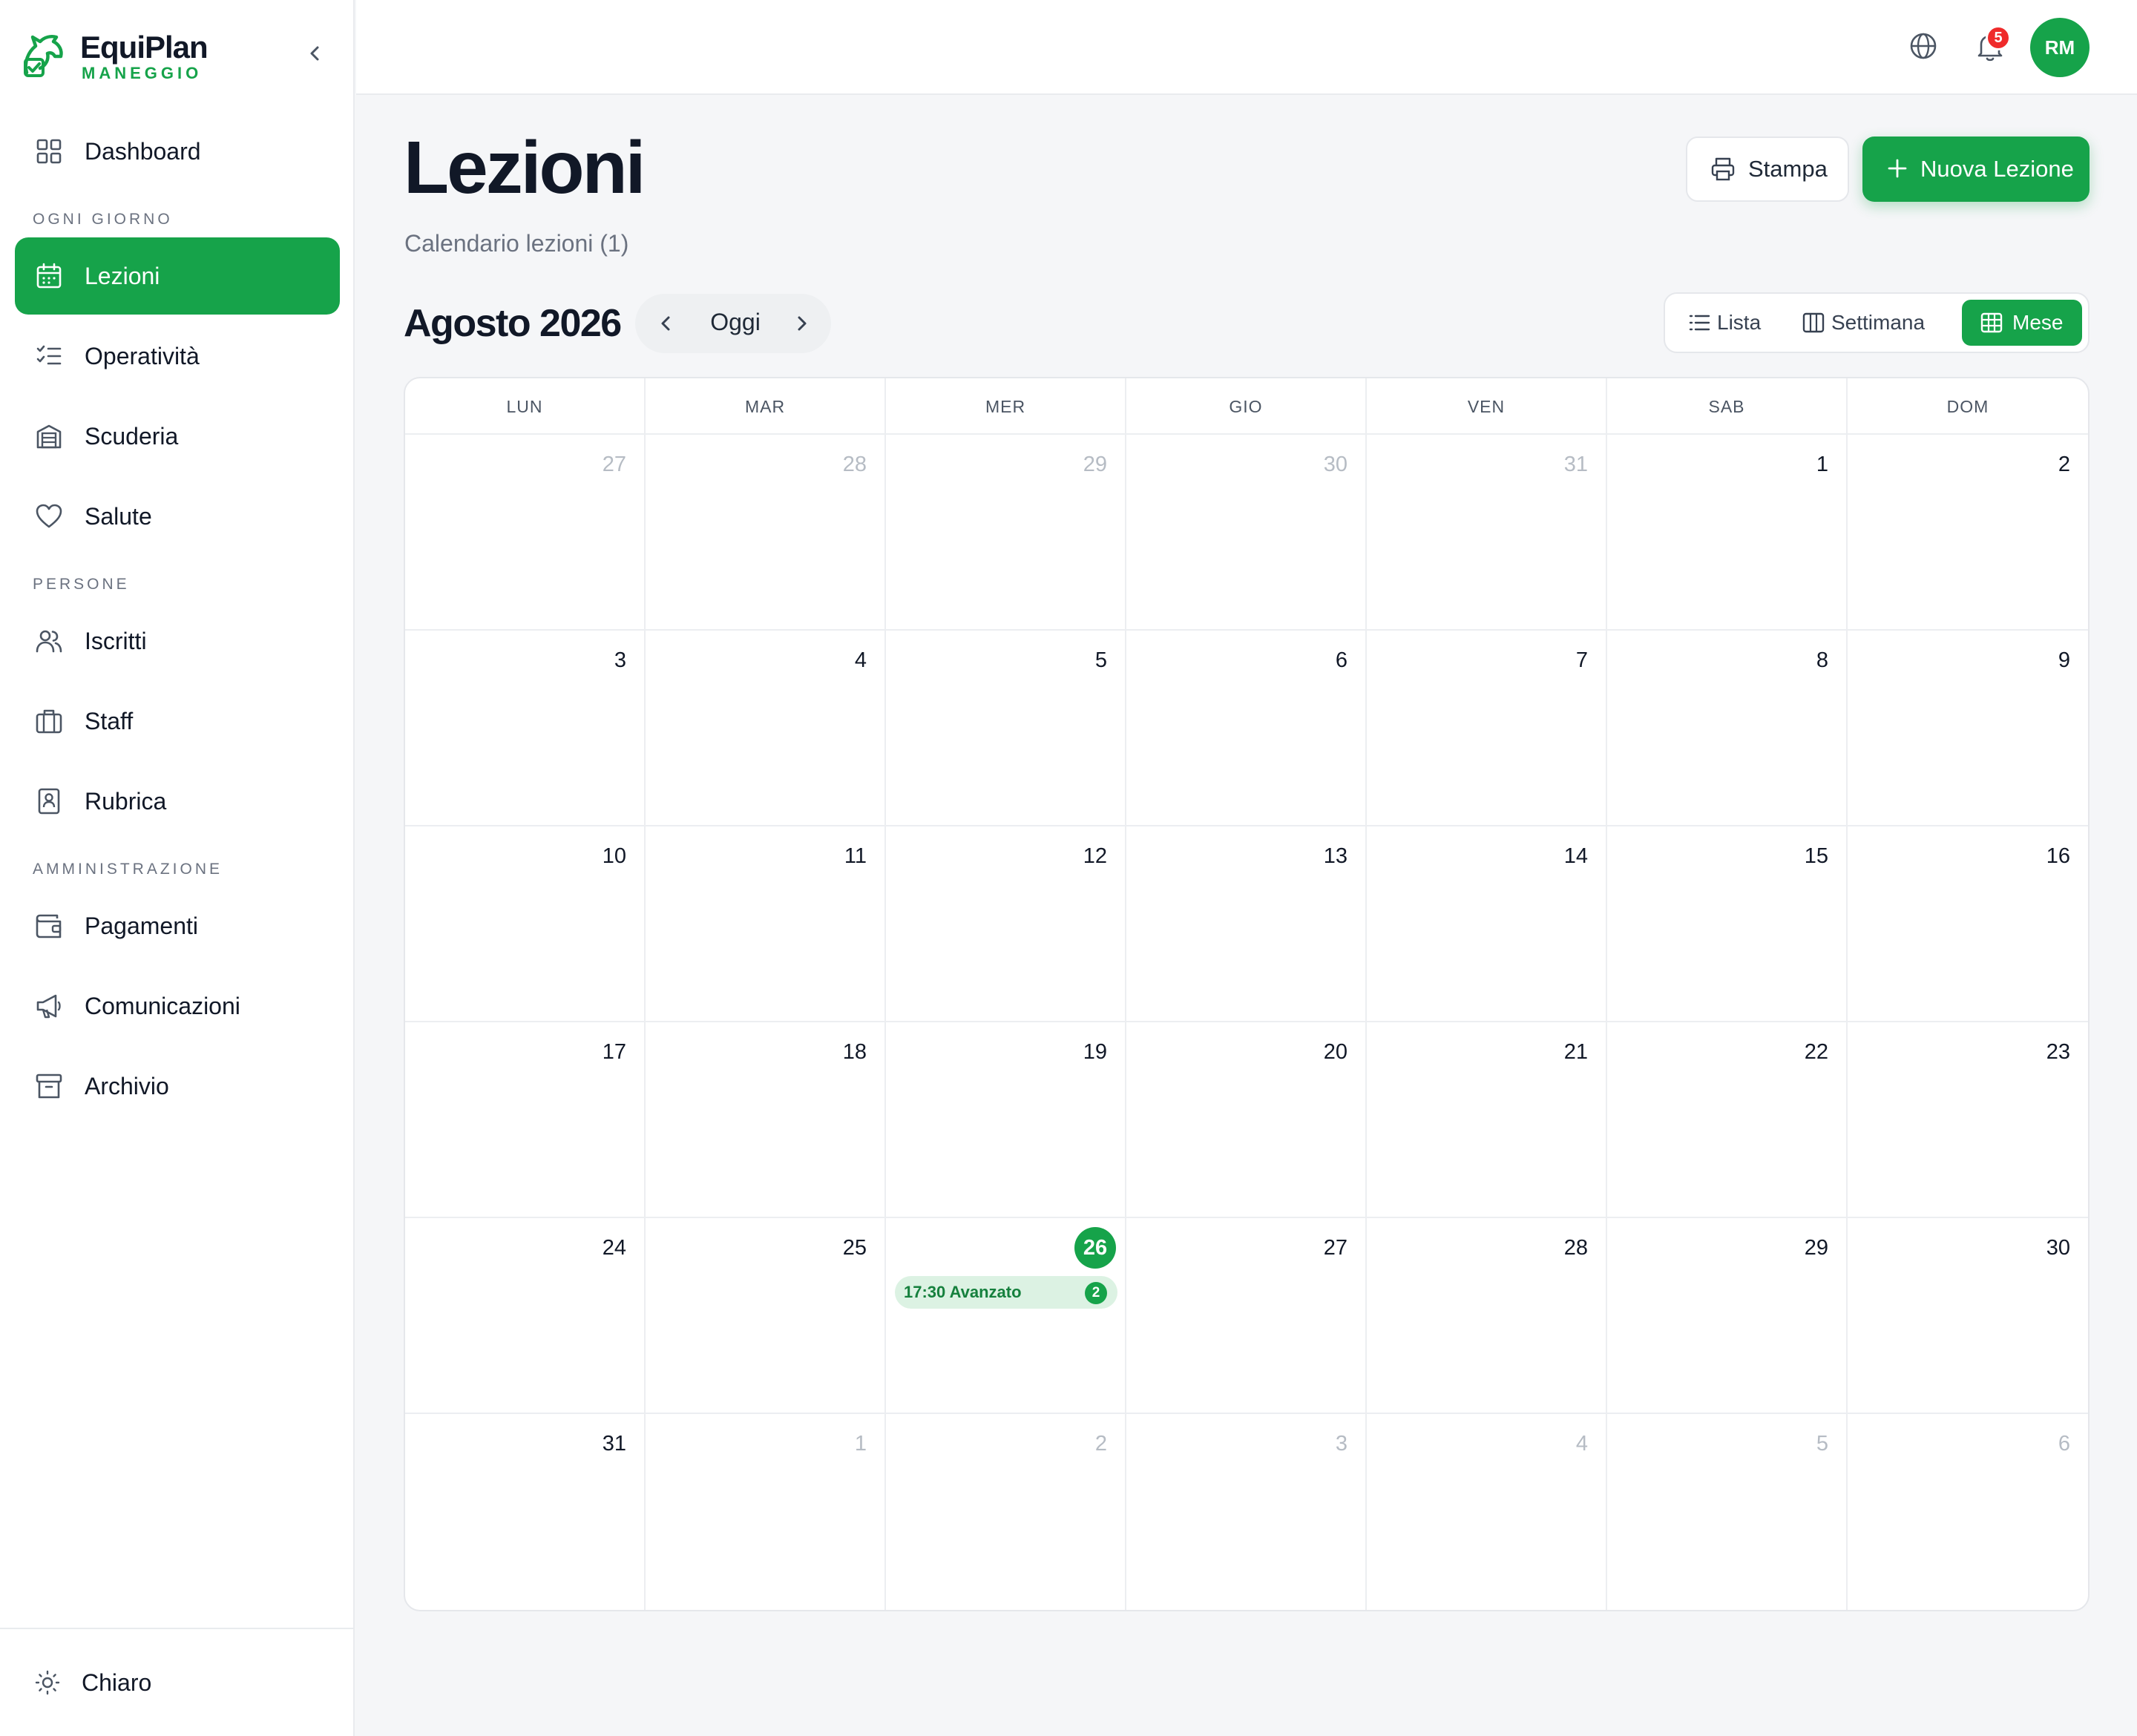 This screenshot has height=1736, width=2137. What do you see at coordinates (128, 870) in the screenshot?
I see `section-label-admin: AMMINISTRAZIONE` at bounding box center [128, 870].